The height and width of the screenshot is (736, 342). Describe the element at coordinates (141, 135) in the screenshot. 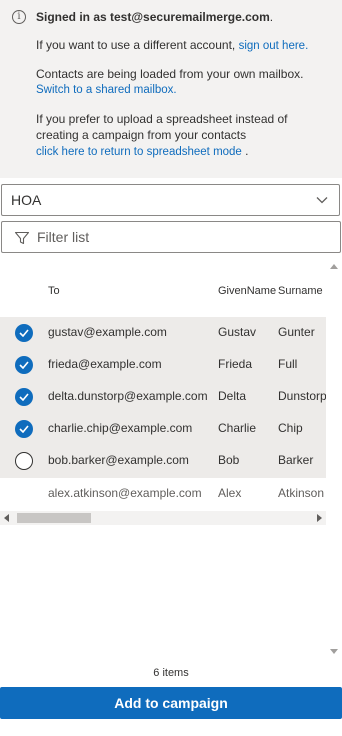

I see `spreadsheet-text-line2: creating a campaign from your contacts` at that location.